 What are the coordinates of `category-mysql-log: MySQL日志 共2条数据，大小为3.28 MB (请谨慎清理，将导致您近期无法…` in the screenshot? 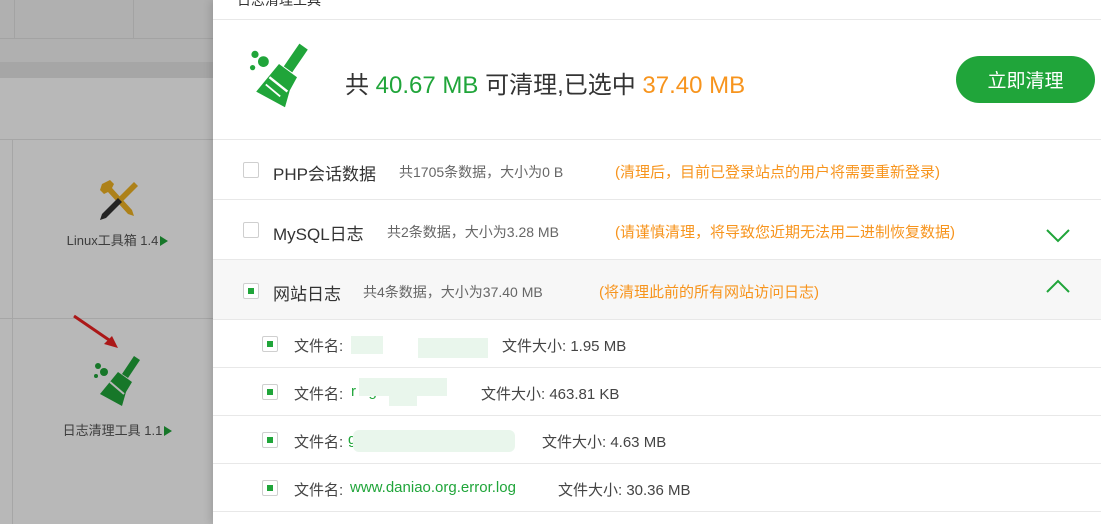 It's located at (657, 230).